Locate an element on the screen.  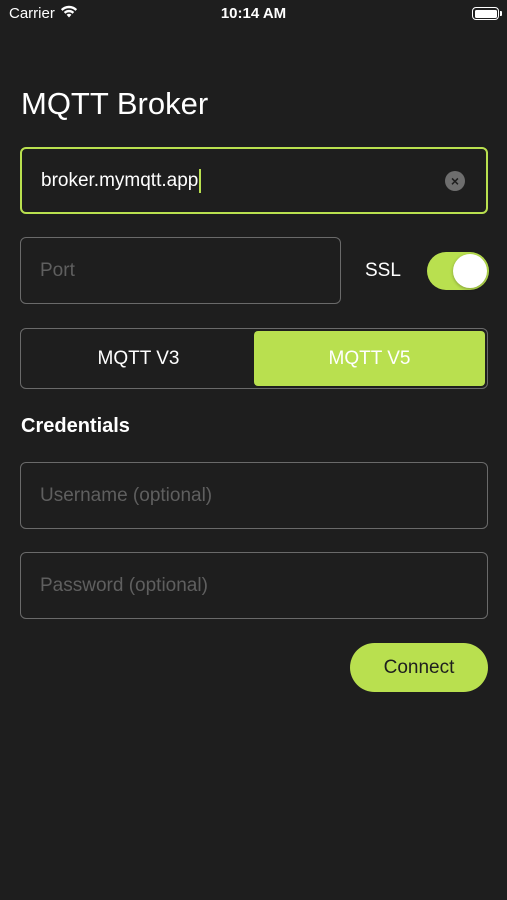
status-time: 10:14 AM is located at coordinates (253, 13).